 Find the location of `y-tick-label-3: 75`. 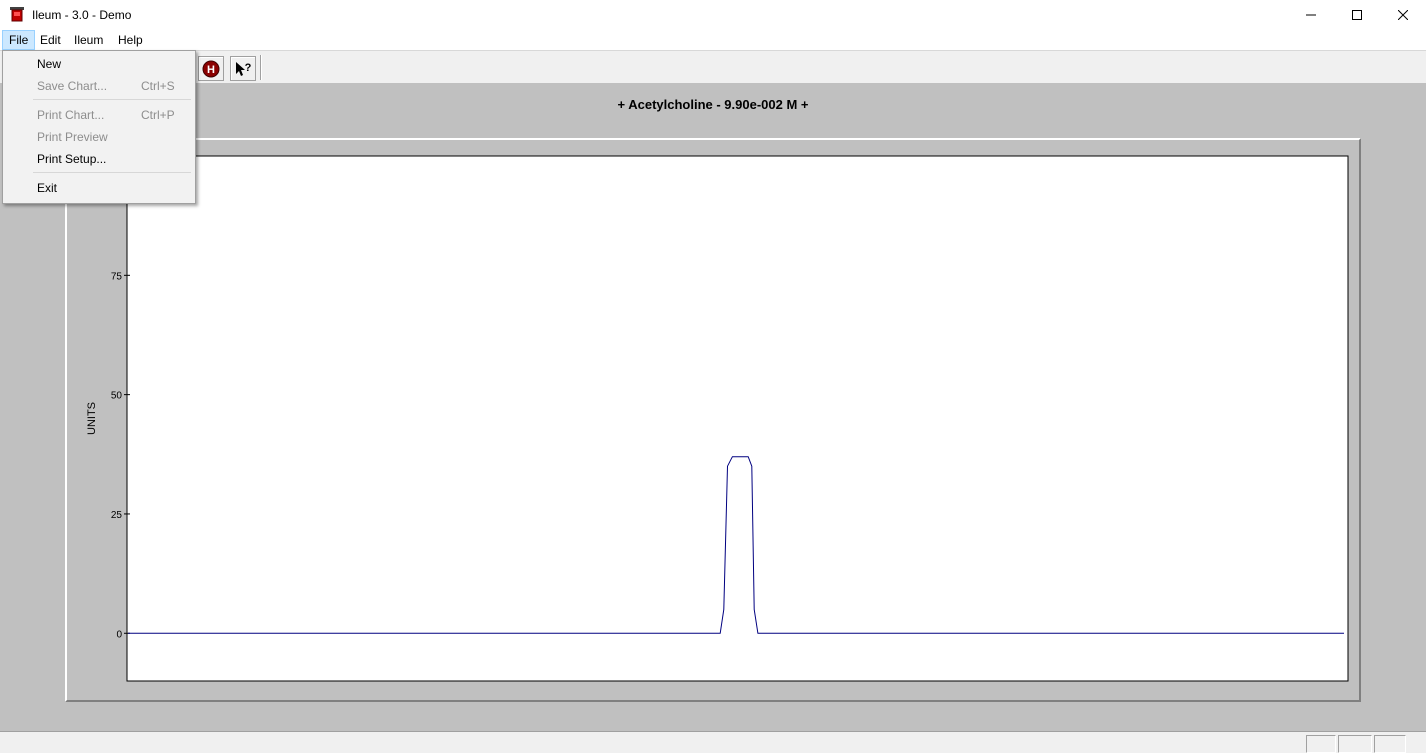

y-tick-label-3: 75 is located at coordinates (117, 276).